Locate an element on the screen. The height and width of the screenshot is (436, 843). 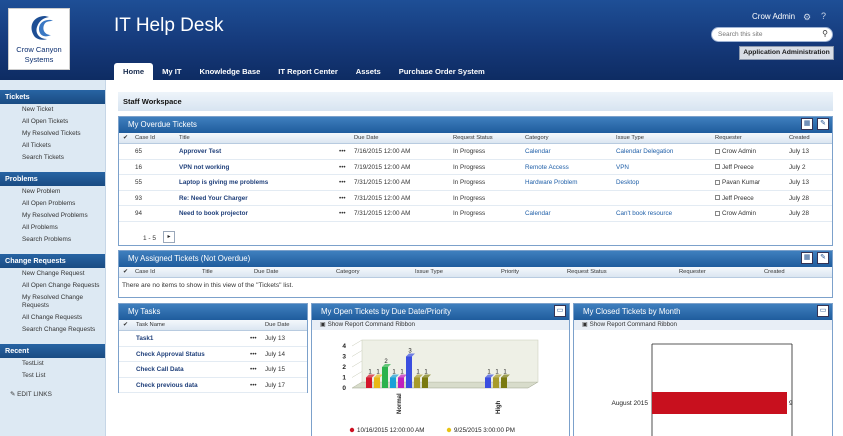
task-name-link: Check Approval Status is located at coordinates (170, 354).